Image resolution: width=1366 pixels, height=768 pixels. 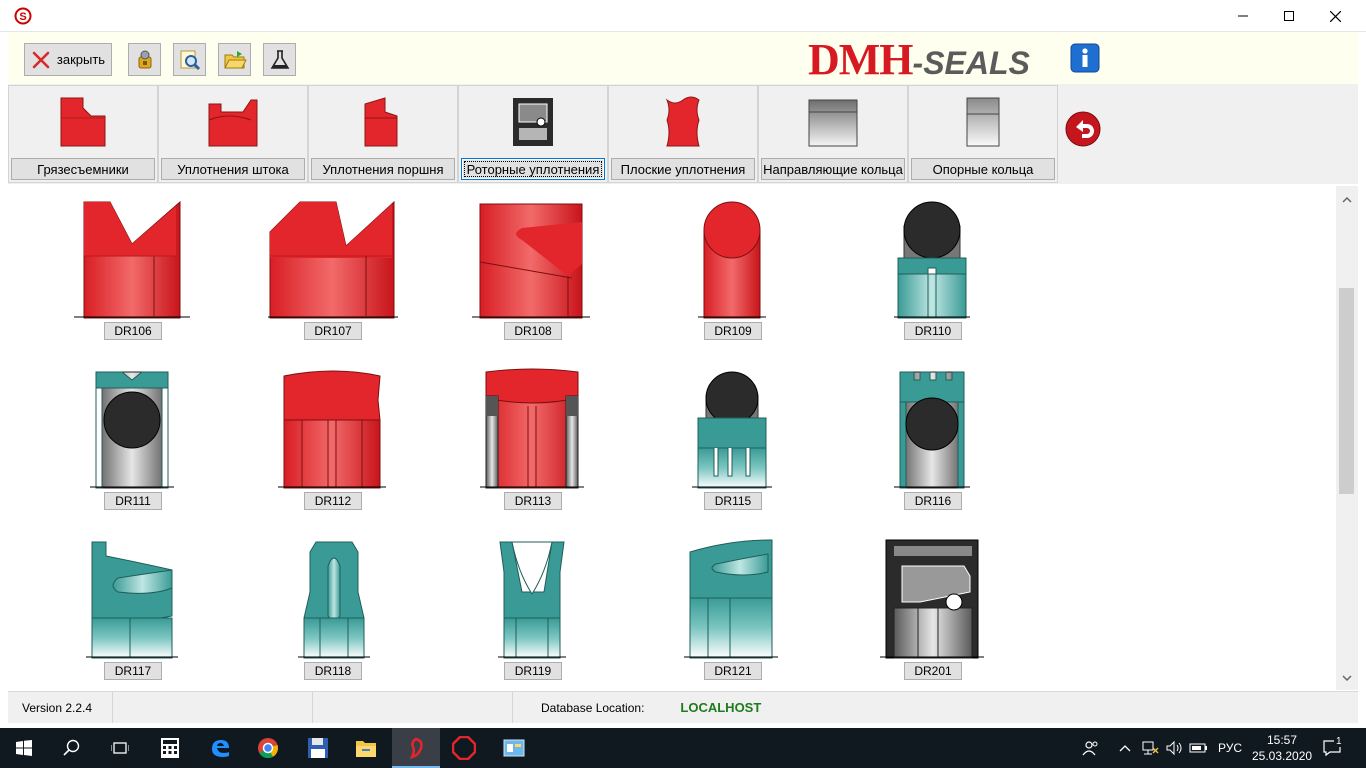 I want to click on vertical-scrollbar, so click(x=1347, y=438).